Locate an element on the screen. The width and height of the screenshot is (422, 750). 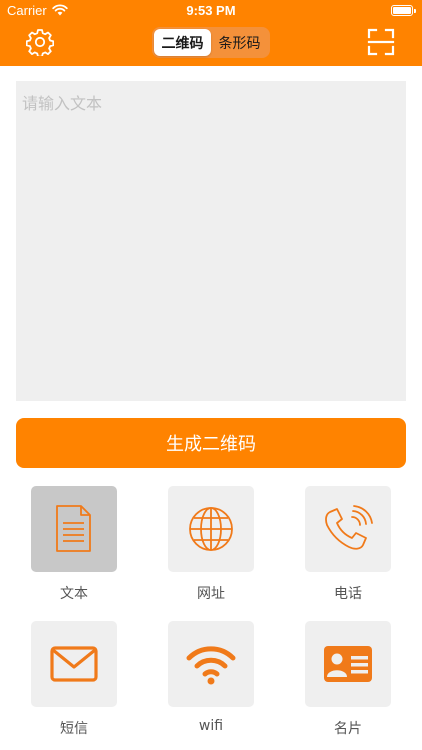
type-label-url: 网址 is located at coordinates (211, 594).